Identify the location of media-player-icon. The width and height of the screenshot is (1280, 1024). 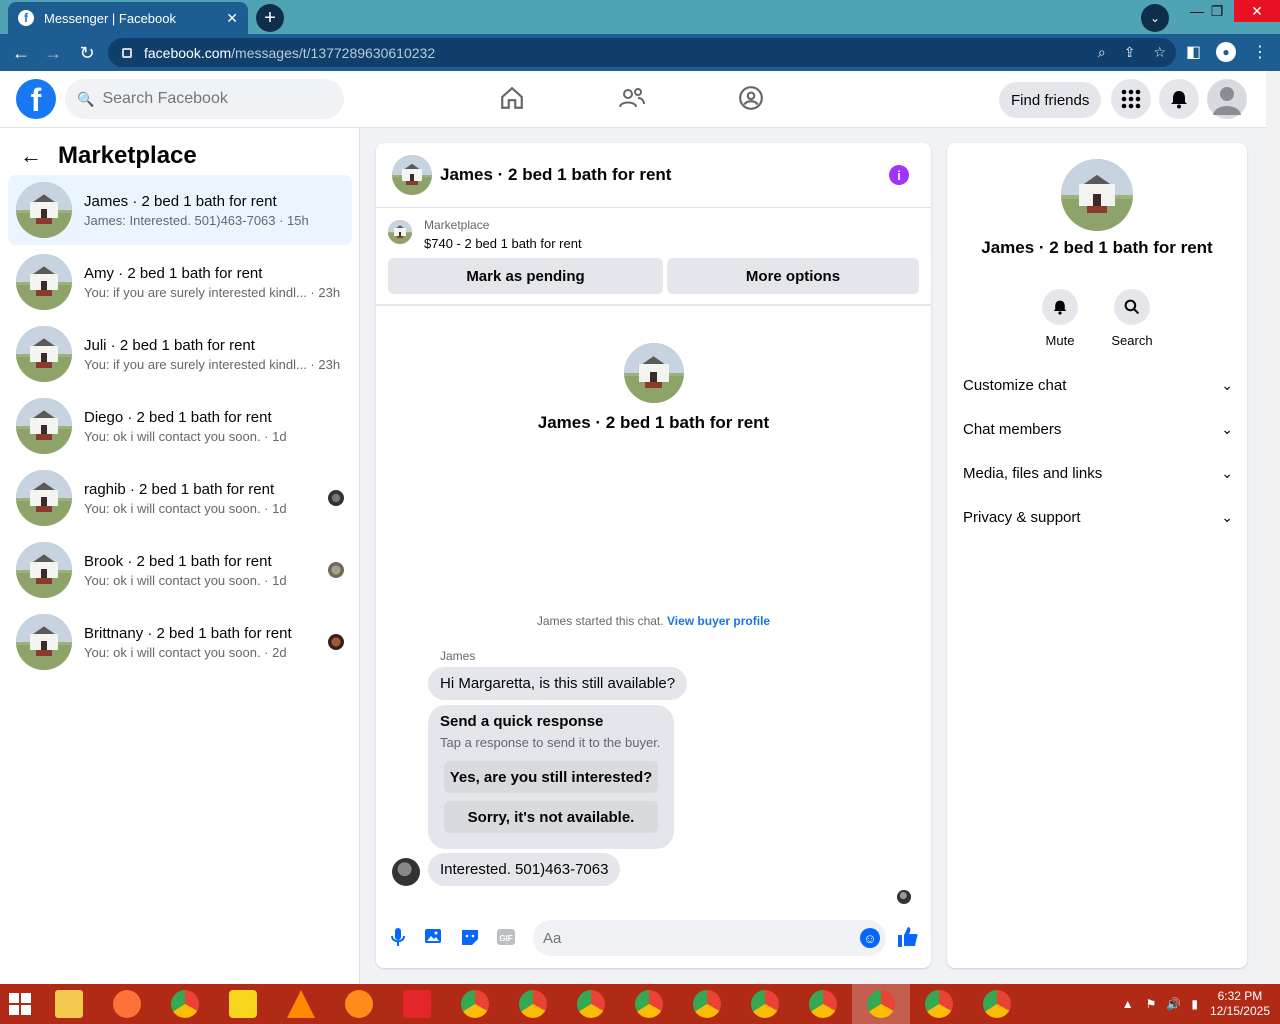
(243, 1004).